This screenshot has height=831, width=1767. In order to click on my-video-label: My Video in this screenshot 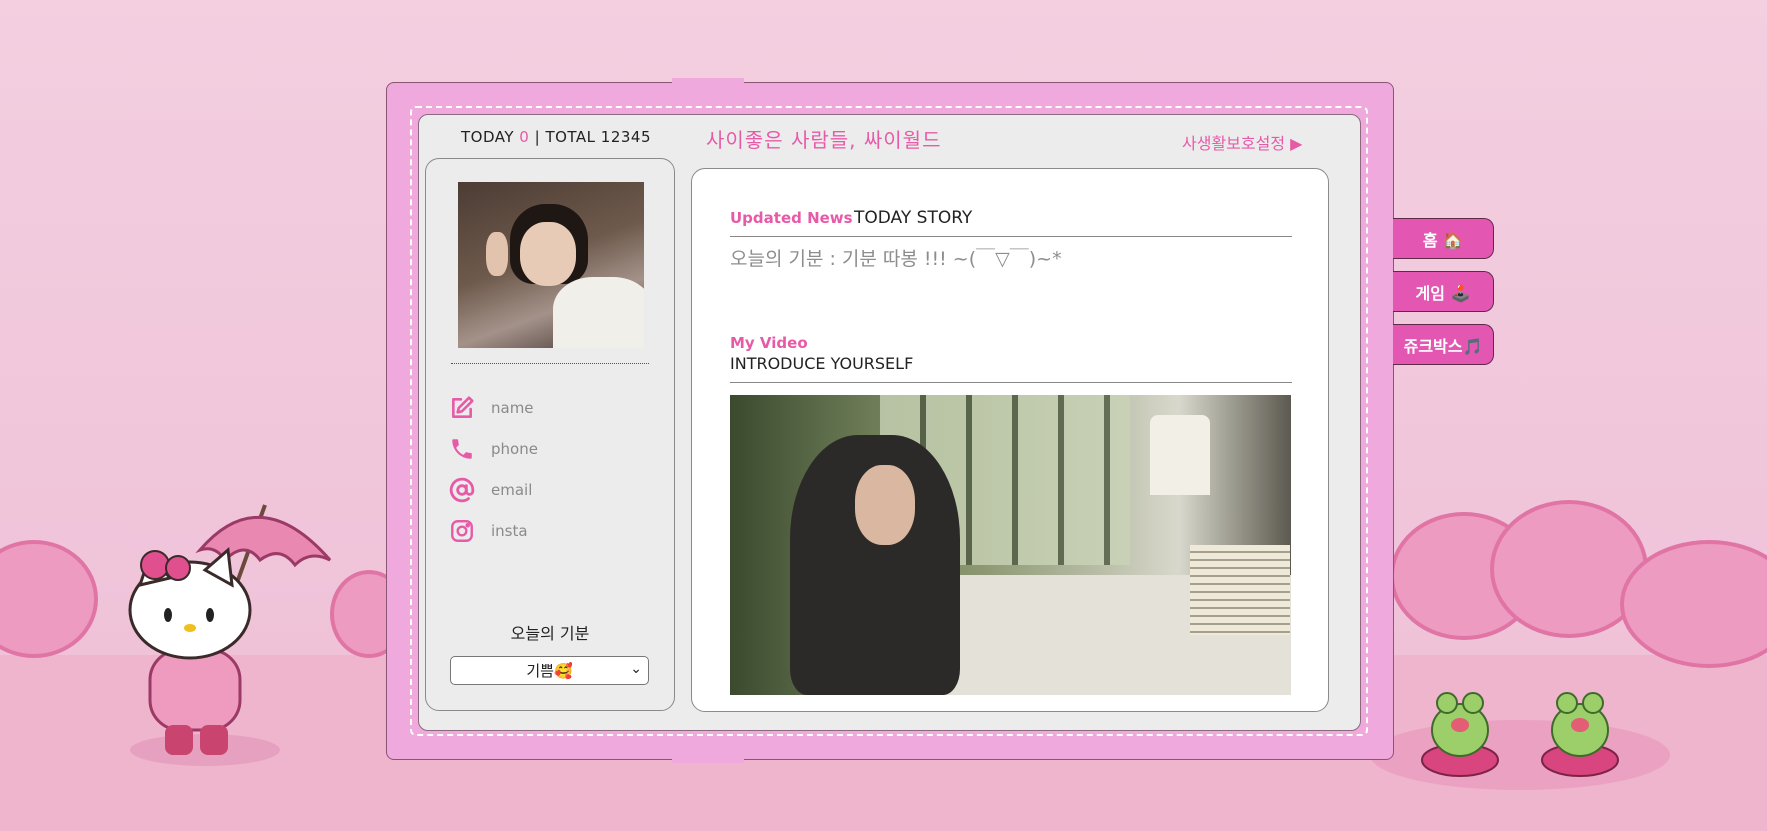, I will do `click(769, 343)`.